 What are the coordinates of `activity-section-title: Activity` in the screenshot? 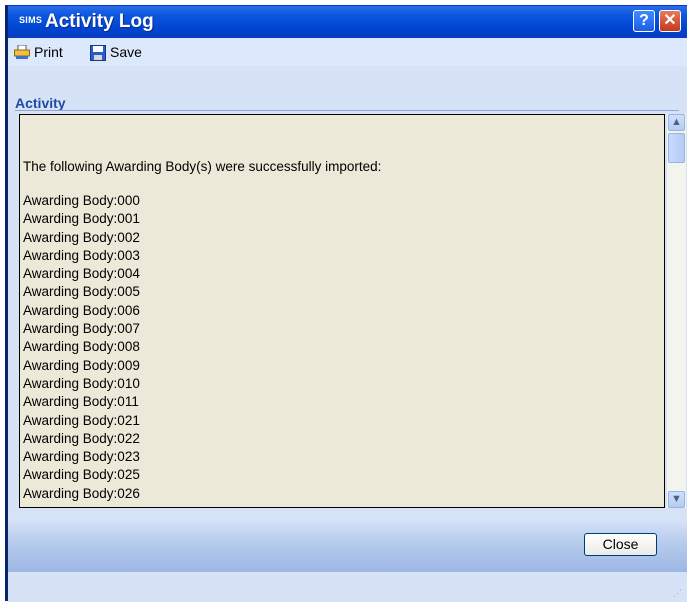 It's located at (40, 103).